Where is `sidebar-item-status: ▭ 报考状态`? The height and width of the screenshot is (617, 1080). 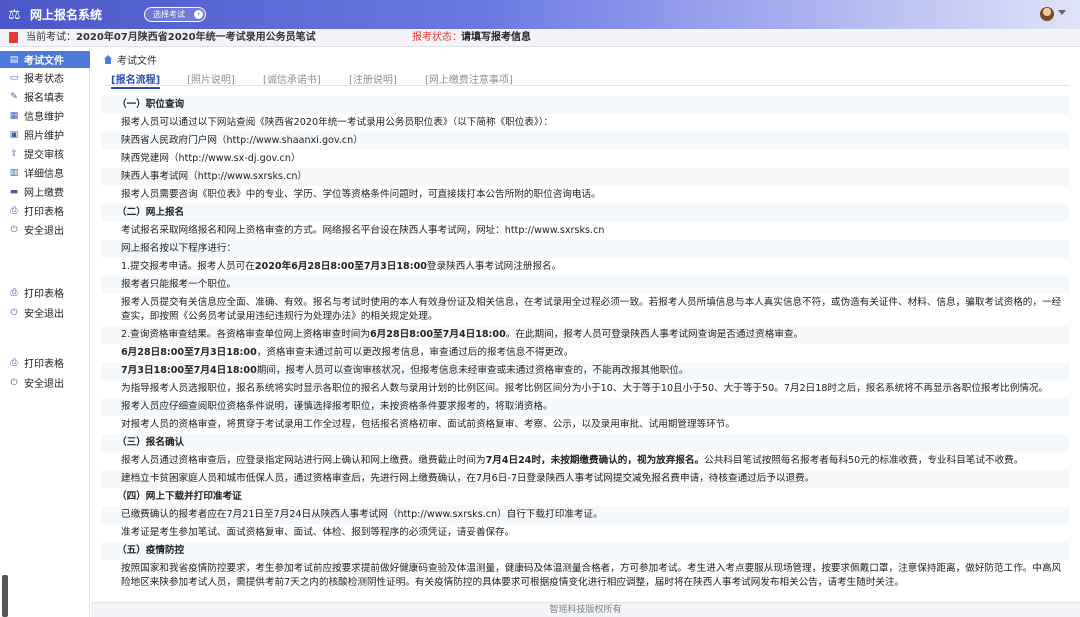 sidebar-item-status: ▭ 报考状态 is located at coordinates (45, 77).